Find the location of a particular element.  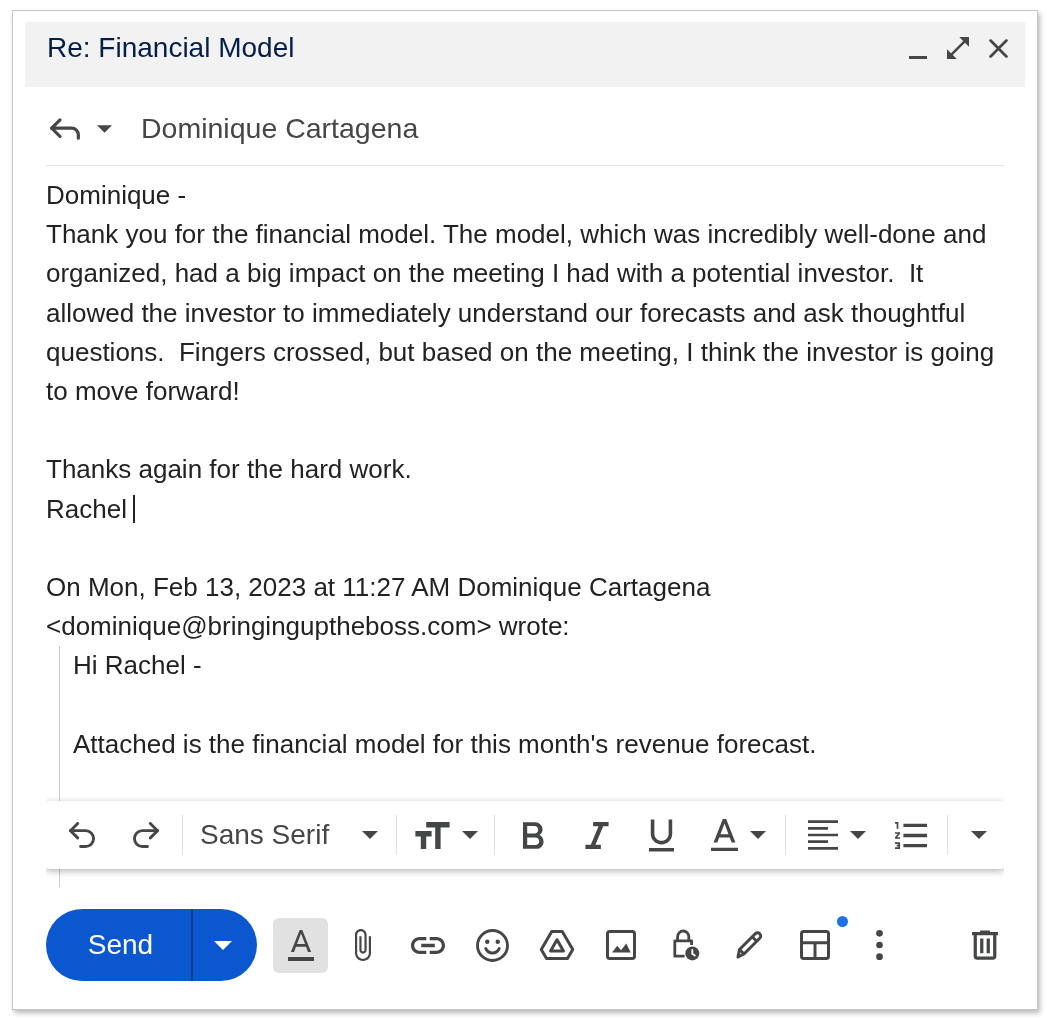

reply-icon is located at coordinates (65, 128).